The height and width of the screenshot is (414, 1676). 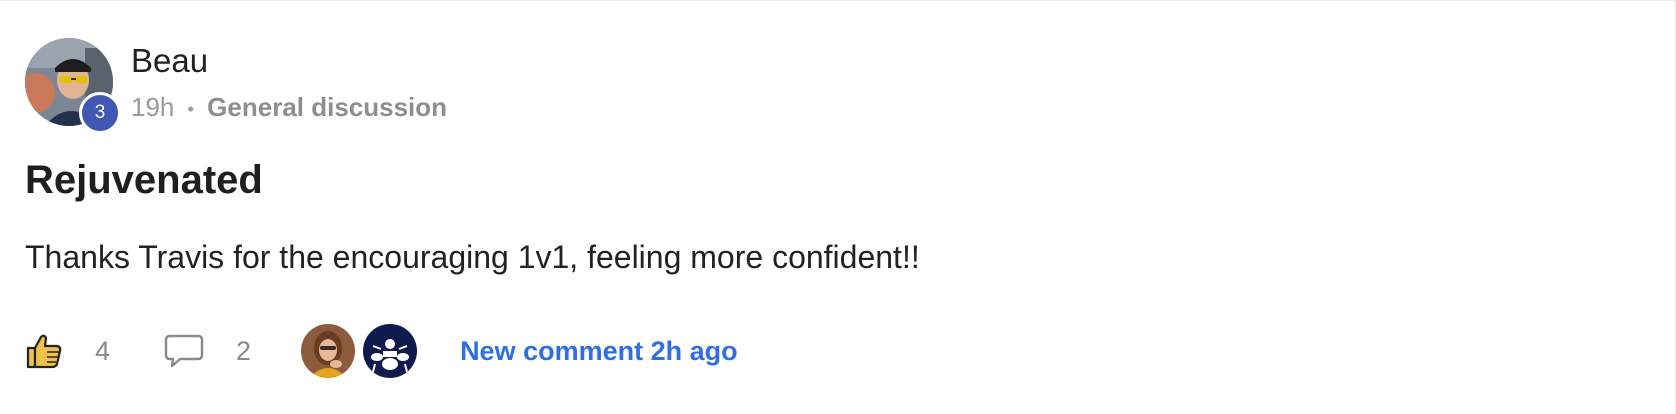 I want to click on author-avatar-wrapper: 3, so click(x=73, y=86).